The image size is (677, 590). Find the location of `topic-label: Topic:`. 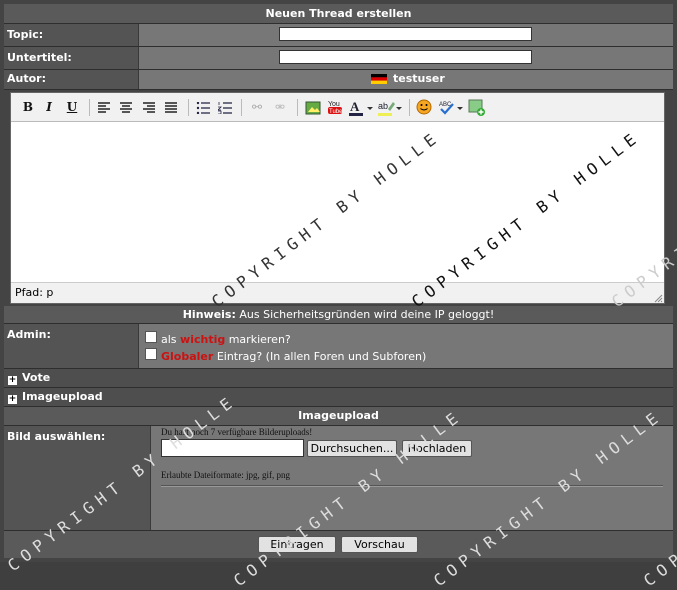

topic-label: Topic: is located at coordinates (71, 35).